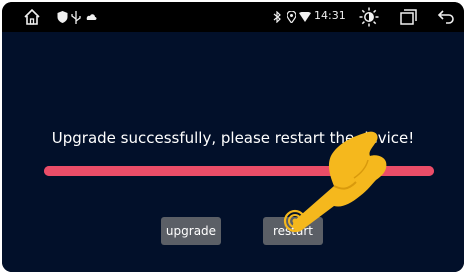  What do you see at coordinates (335, 182) in the screenshot?
I see `pointing-hand-icon` at bounding box center [335, 182].